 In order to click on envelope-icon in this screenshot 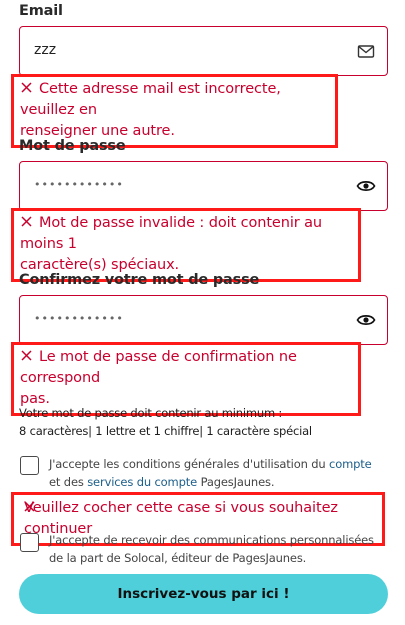, I will do `click(366, 51)`.